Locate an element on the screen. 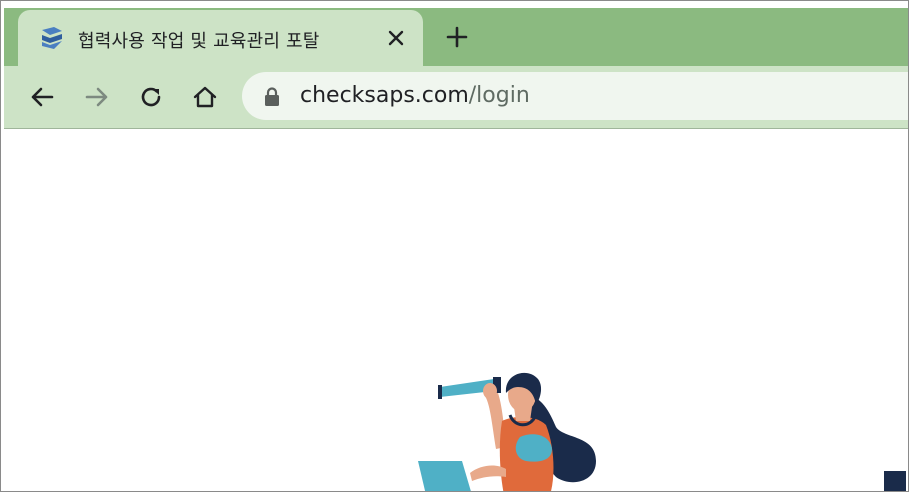 This screenshot has height=492, width=909. plus-icon is located at coordinates (457, 37).